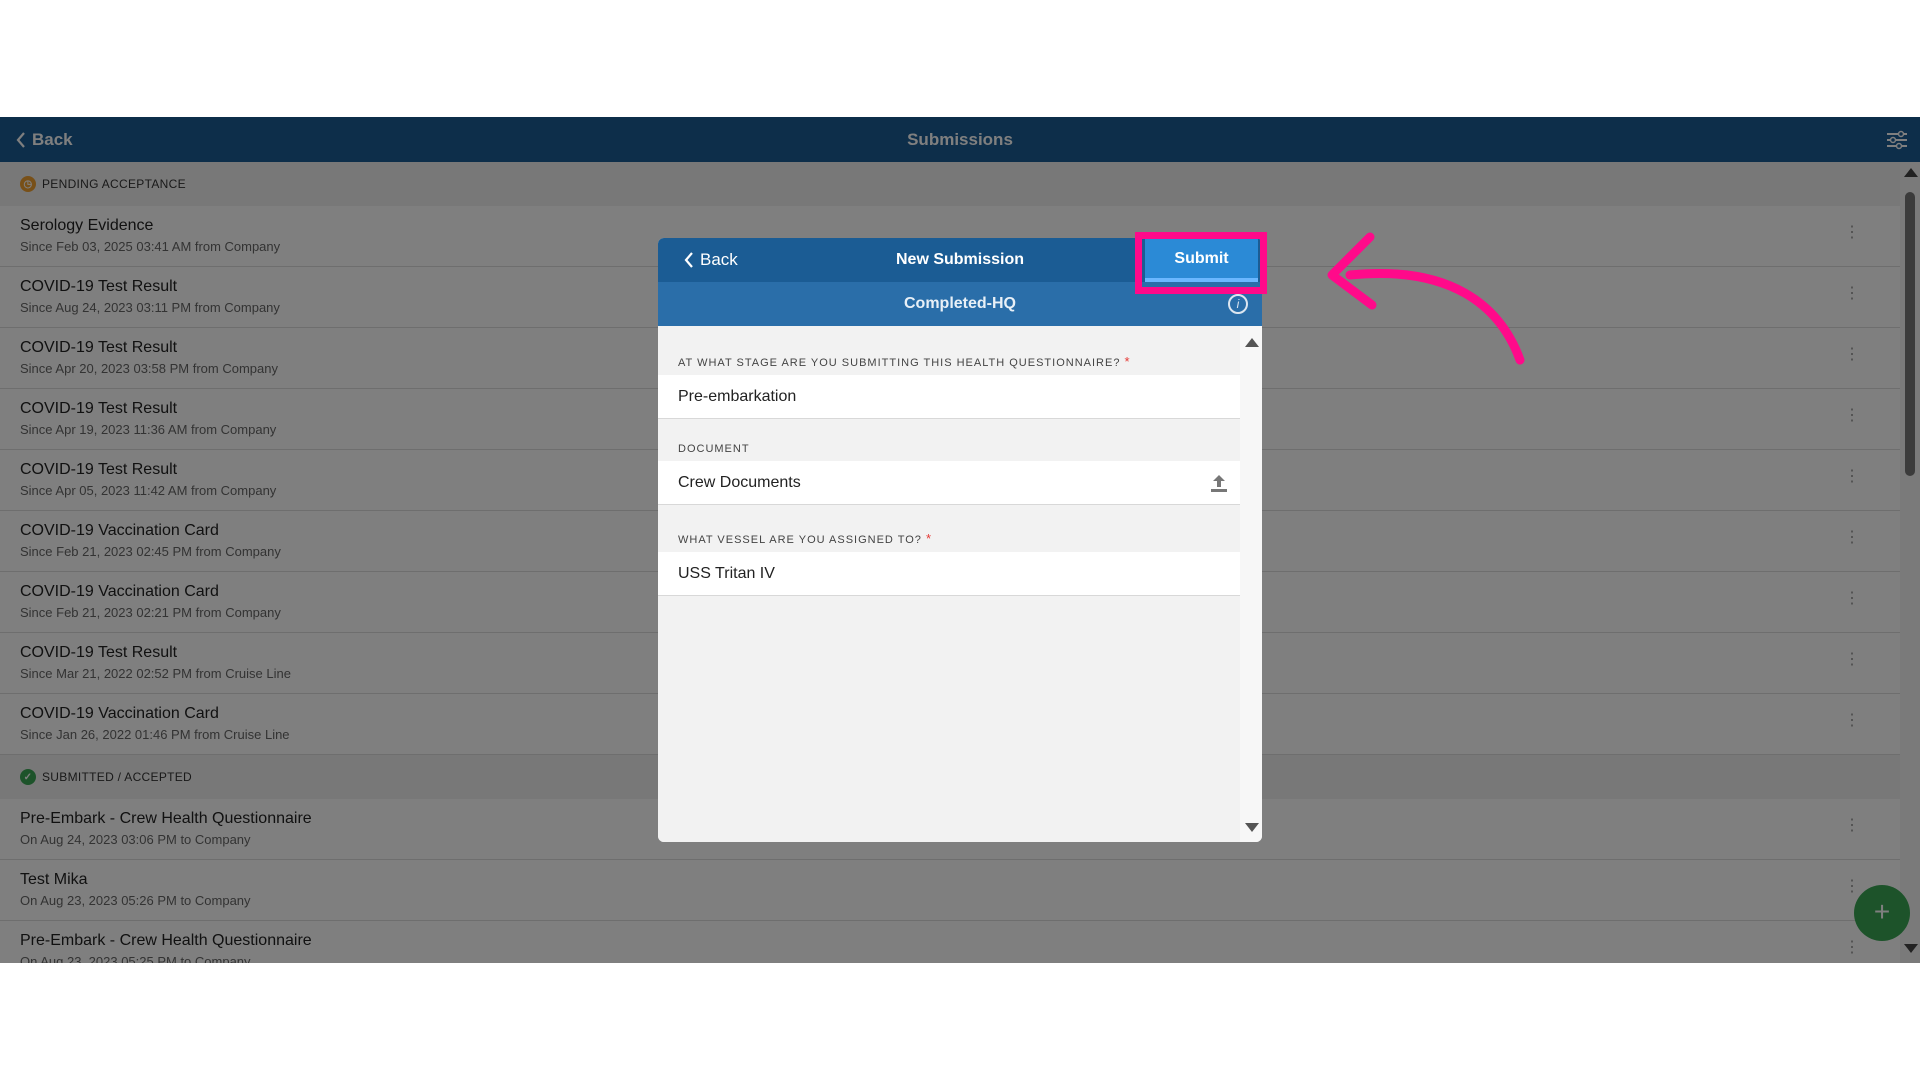 This screenshot has height=1080, width=1920. Describe the element at coordinates (1238, 304) in the screenshot. I see `info-icon: i` at that location.